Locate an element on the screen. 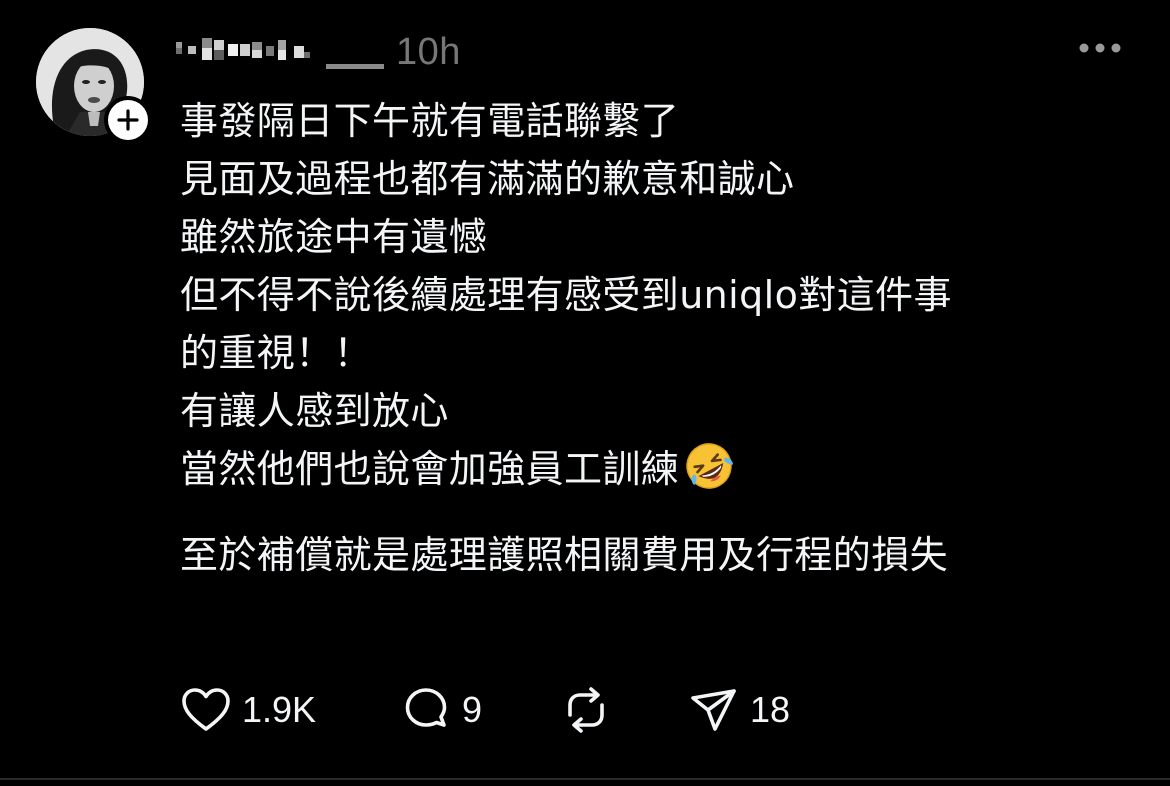 The height and width of the screenshot is (786, 1170). more-horizontal-icon is located at coordinates (1100, 48).